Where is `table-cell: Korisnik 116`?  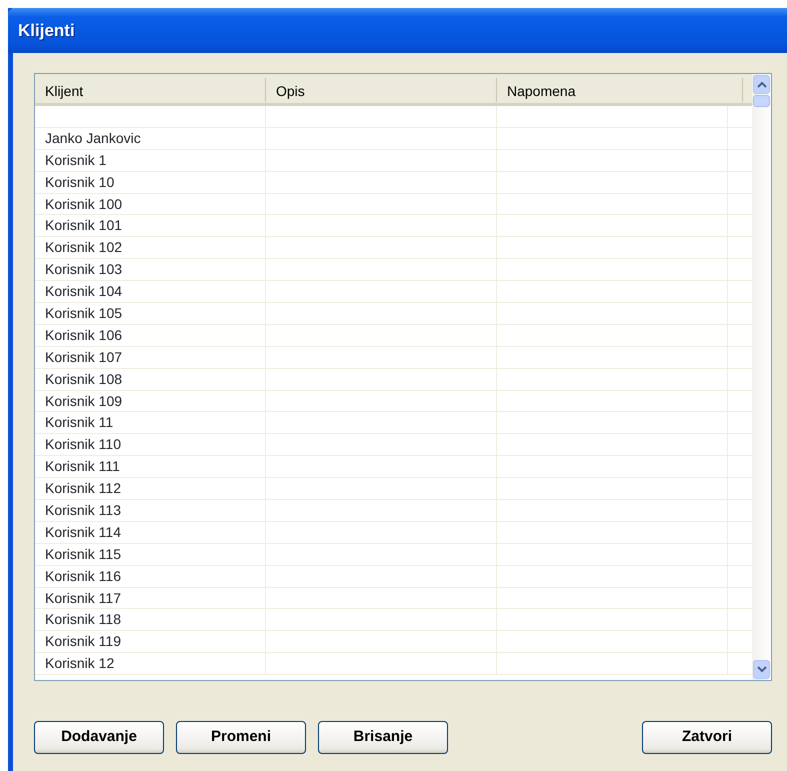
table-cell: Korisnik 116 is located at coordinates (150, 576).